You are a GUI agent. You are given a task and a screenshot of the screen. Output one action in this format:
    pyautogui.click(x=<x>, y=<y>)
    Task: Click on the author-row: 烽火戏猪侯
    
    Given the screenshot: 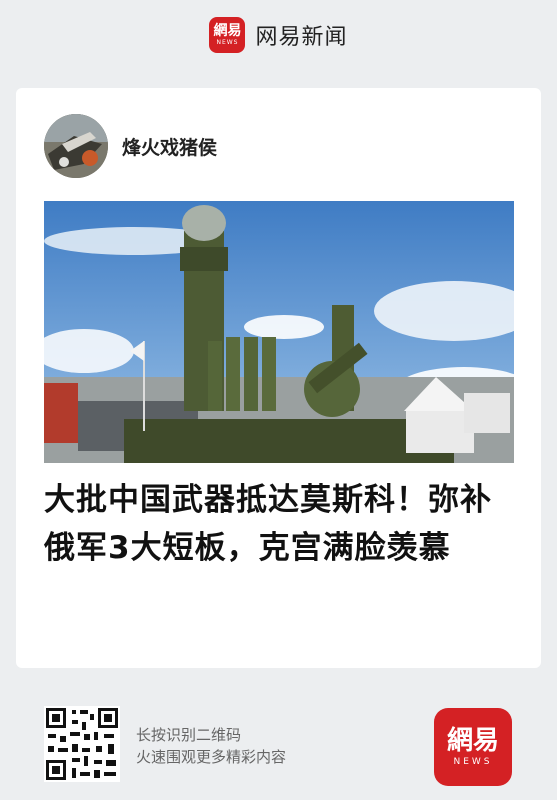 What is the action you would take?
    pyautogui.click(x=130, y=146)
    